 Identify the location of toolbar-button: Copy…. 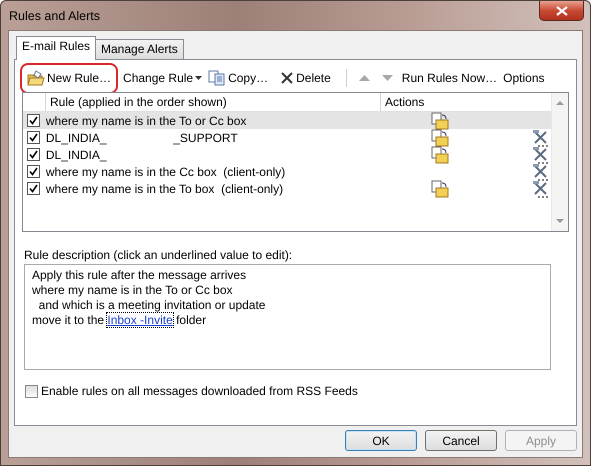
(238, 78).